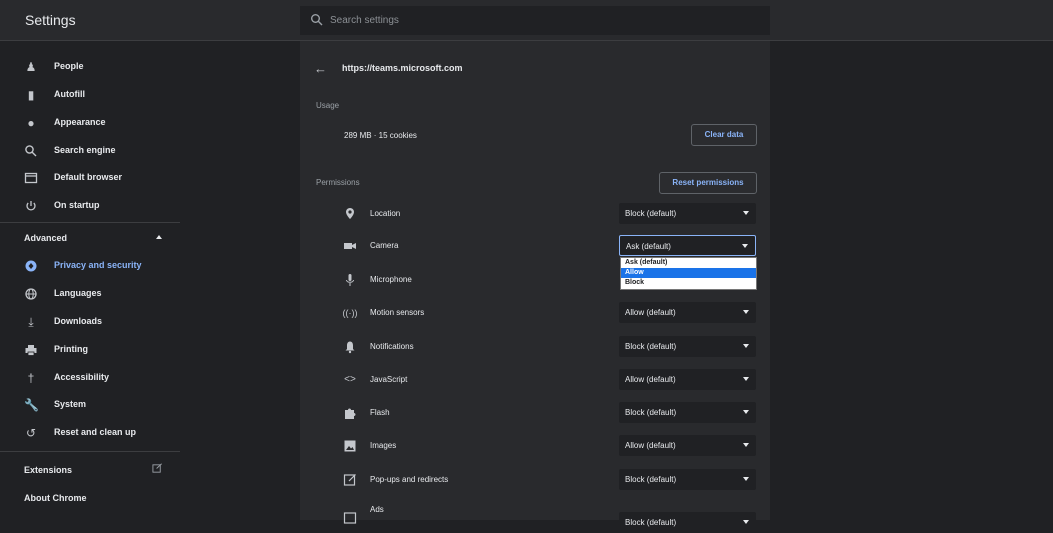 The image size is (1053, 533). What do you see at coordinates (350, 280) in the screenshot?
I see `microphone-icon` at bounding box center [350, 280].